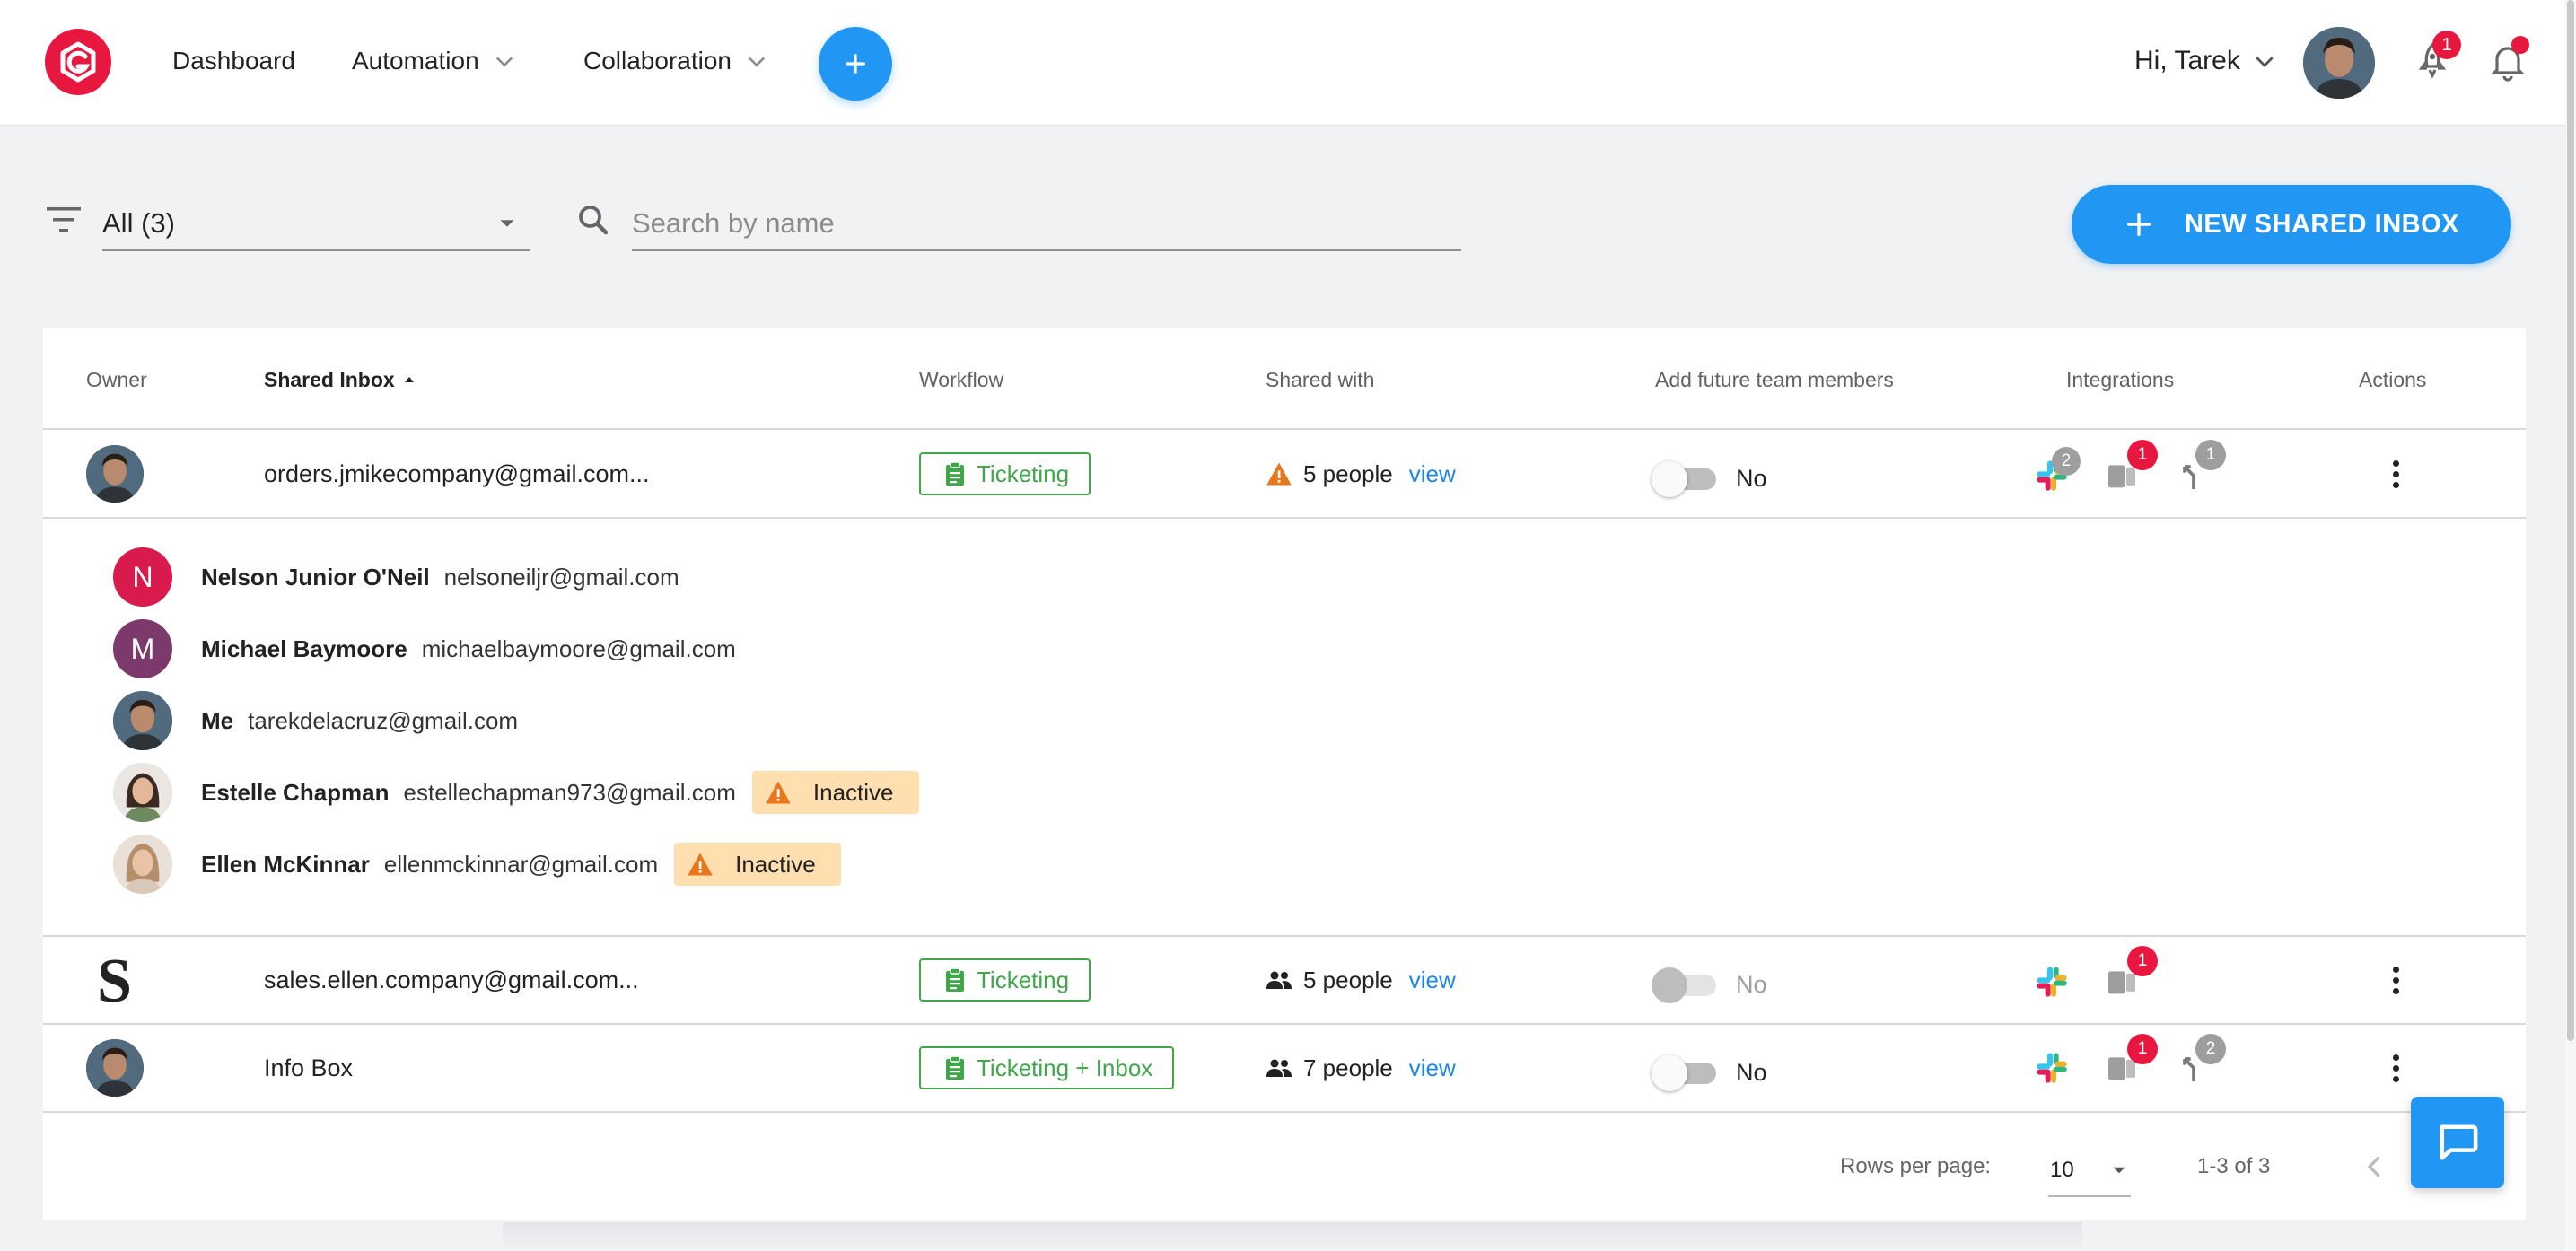 The height and width of the screenshot is (1251, 2576). What do you see at coordinates (217, 720) in the screenshot?
I see `person-name: Me` at bounding box center [217, 720].